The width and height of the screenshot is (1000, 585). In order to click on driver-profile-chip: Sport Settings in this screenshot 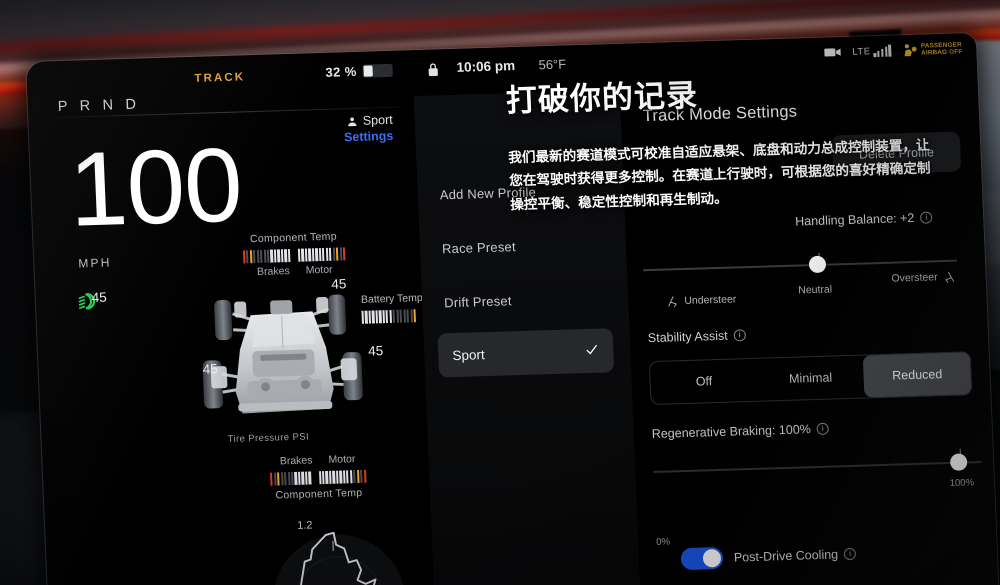, I will do `click(368, 128)`.